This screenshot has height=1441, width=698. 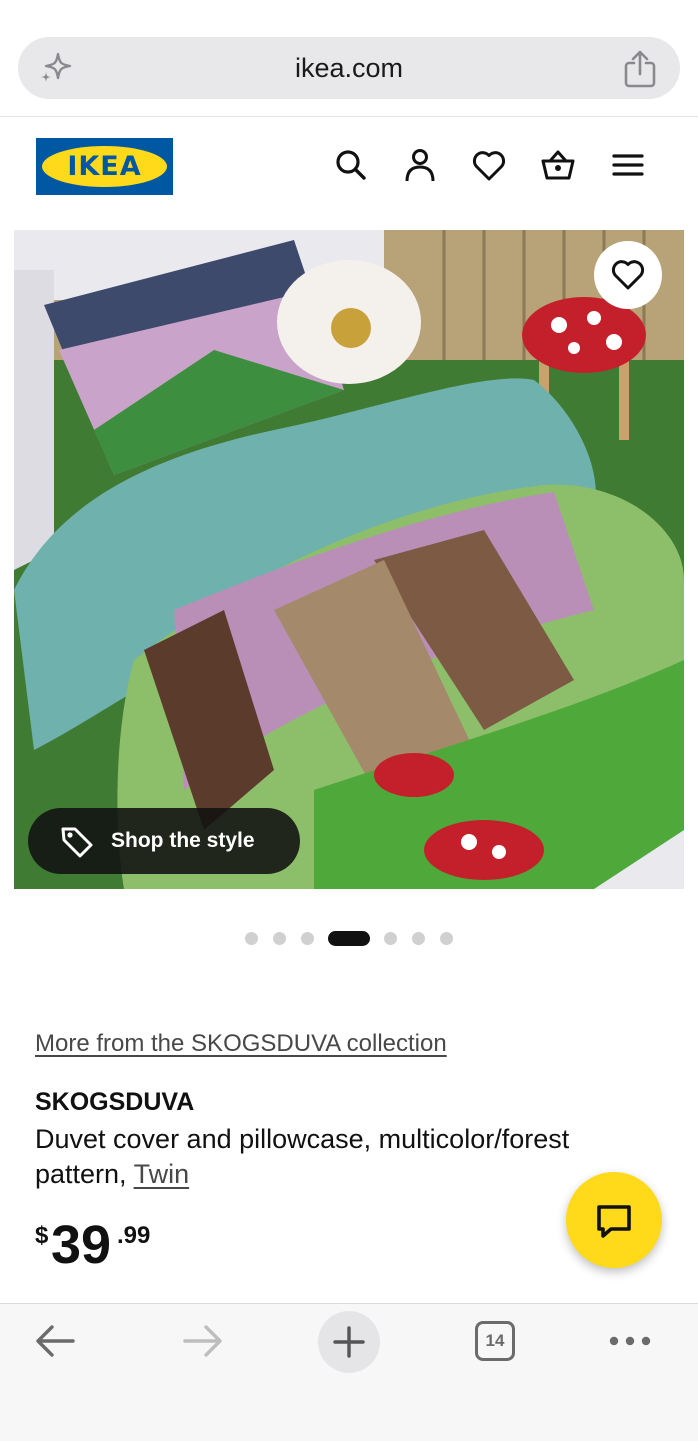 I want to click on share-icon, so click(x=640, y=69).